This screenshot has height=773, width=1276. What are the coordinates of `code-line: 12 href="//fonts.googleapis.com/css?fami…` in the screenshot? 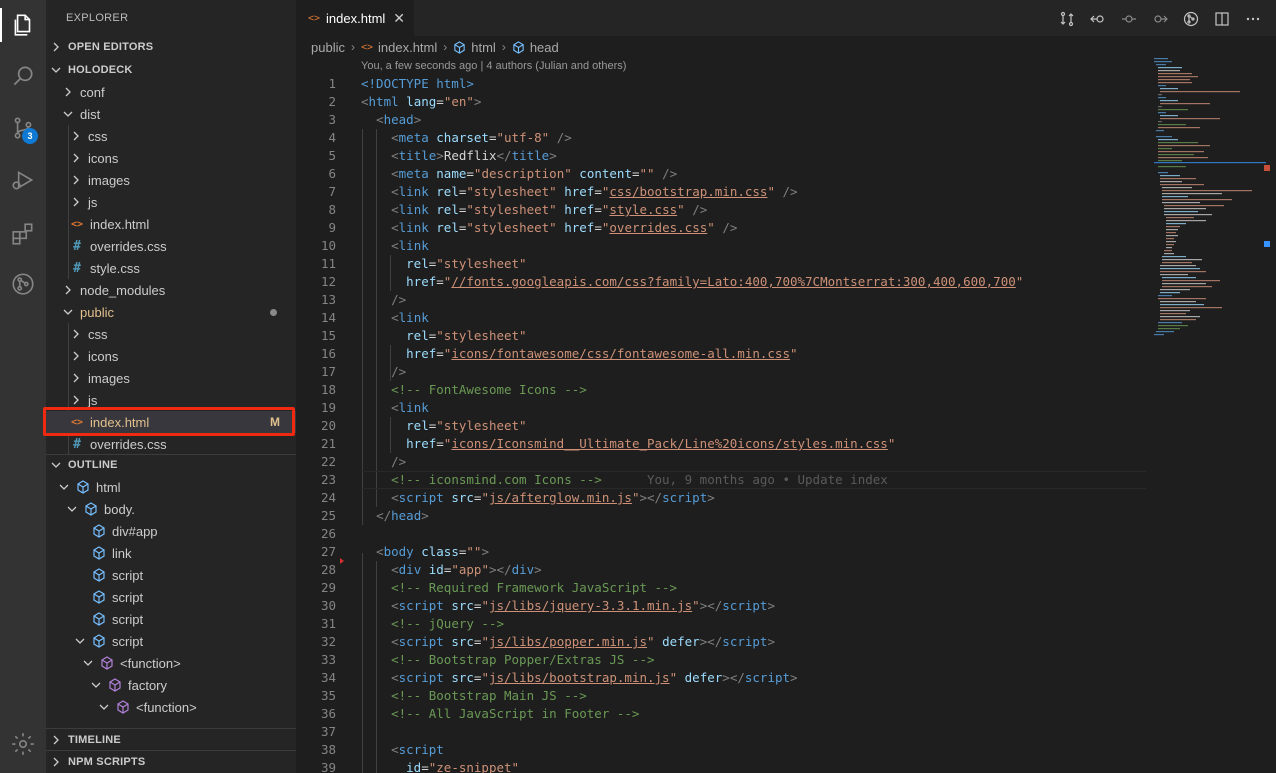 It's located at (672, 281).